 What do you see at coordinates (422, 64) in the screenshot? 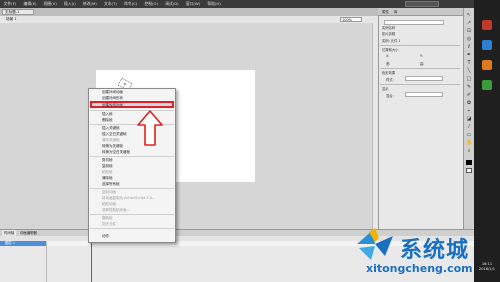
I see `prop-height-label: 高:` at bounding box center [422, 64].